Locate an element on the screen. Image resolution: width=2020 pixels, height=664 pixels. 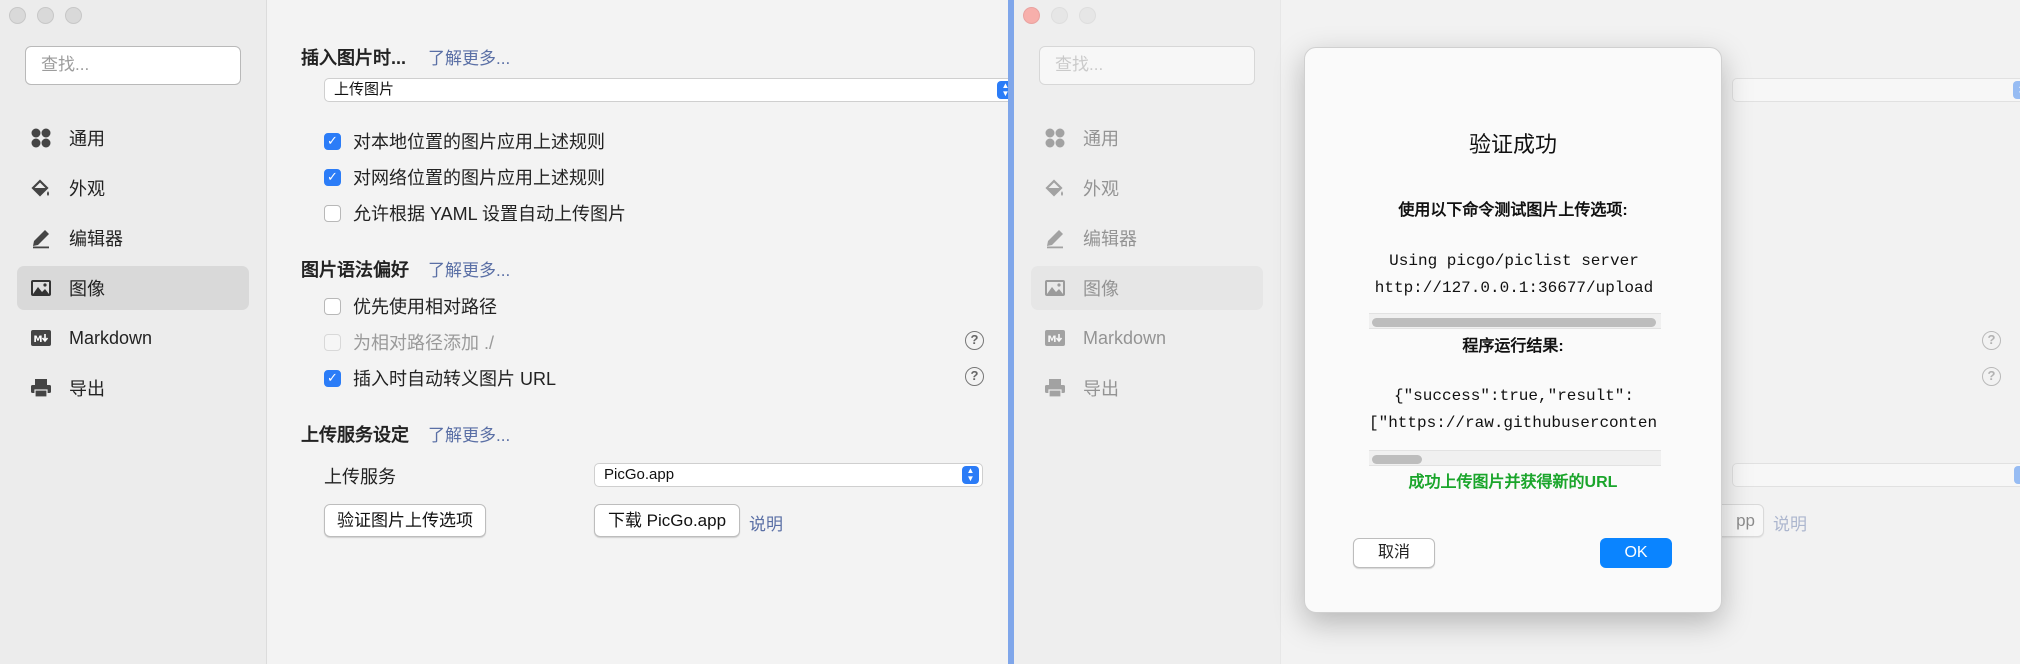
explain-link: 说明 is located at coordinates (766, 522).